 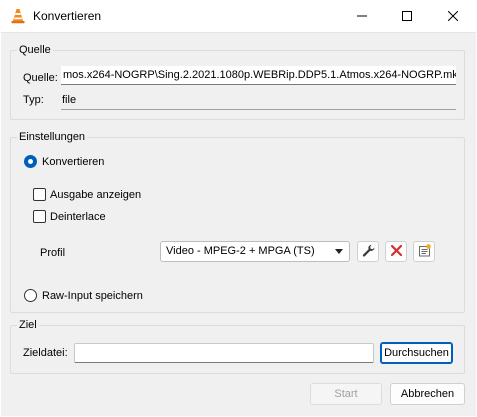 I want to click on close-icon, so click(x=453, y=16).